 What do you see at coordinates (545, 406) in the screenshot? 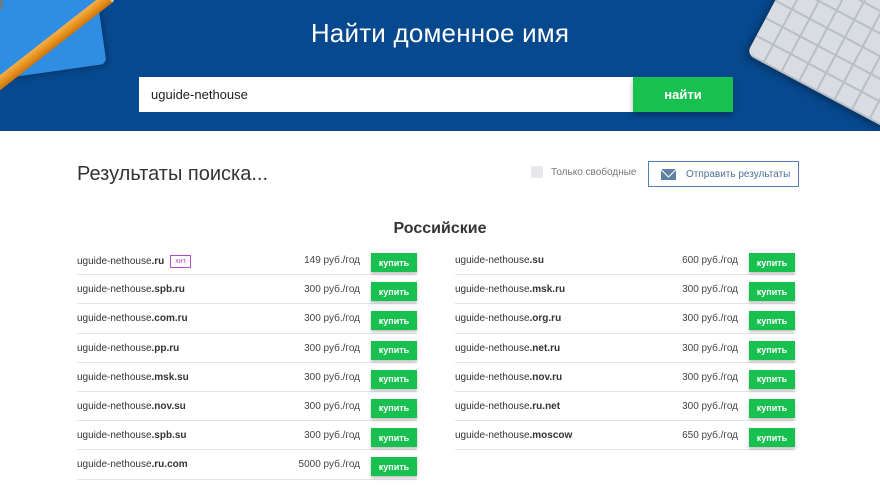
I see `domain-zone: .ru.net` at bounding box center [545, 406].